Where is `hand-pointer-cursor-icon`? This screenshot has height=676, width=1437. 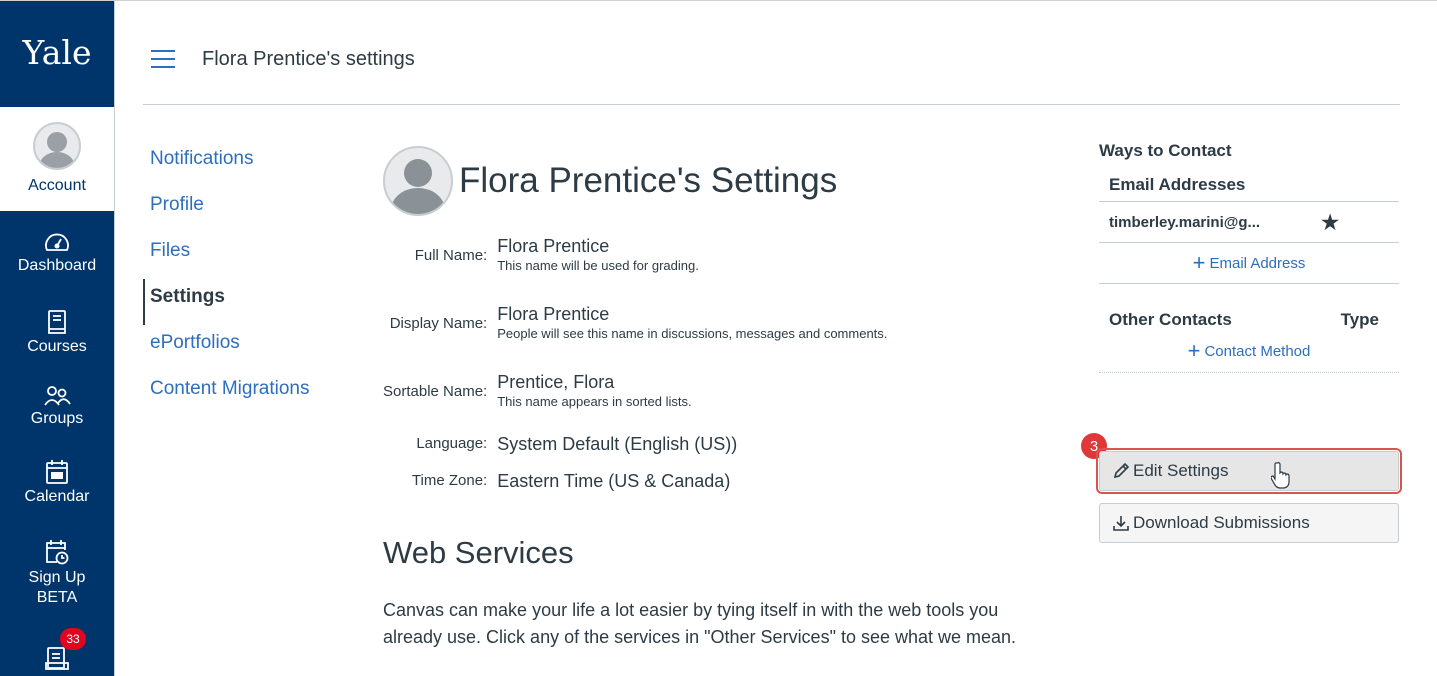
hand-pointer-cursor-icon is located at coordinates (1280, 475).